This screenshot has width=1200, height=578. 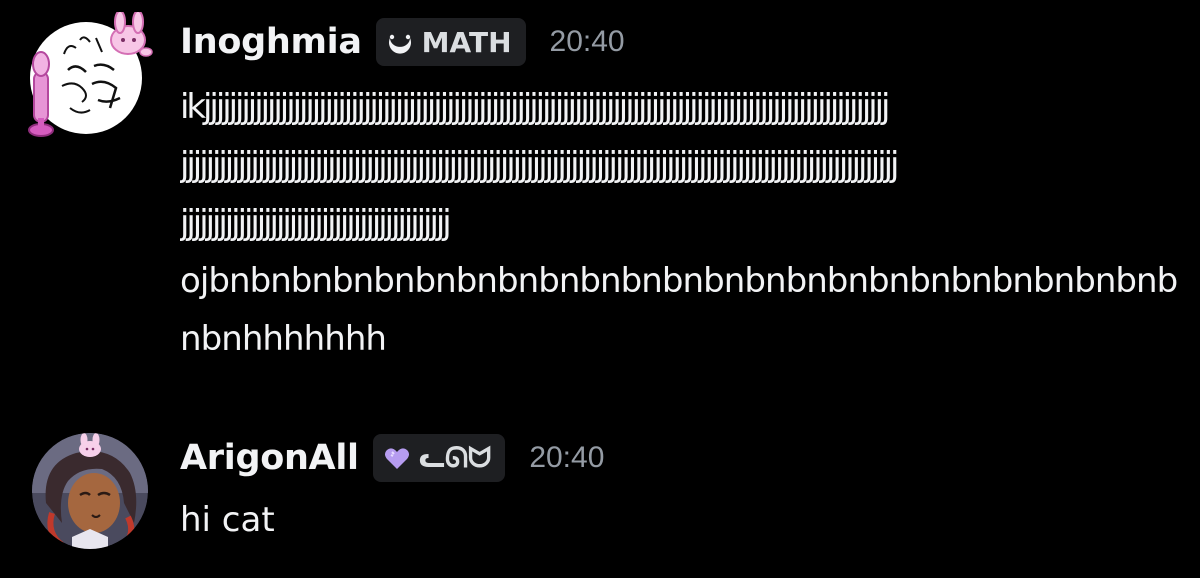 What do you see at coordinates (227, 520) in the screenshot?
I see `message-line: hi cat` at bounding box center [227, 520].